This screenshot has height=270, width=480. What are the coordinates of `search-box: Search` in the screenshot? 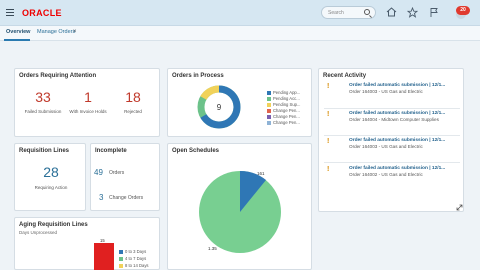 It's located at (348, 12).